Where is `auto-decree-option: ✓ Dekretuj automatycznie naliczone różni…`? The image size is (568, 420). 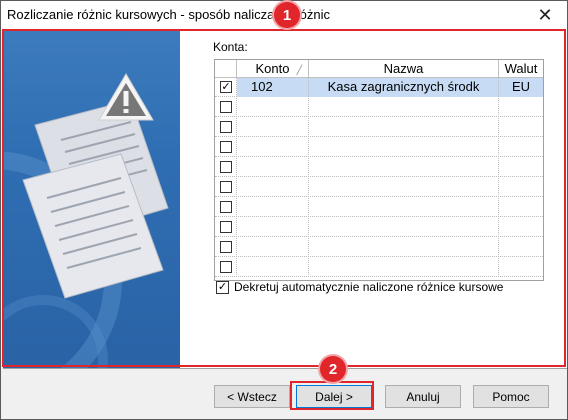
auto-decree-option: ✓ Dekretuj automatycznie naliczone różni… is located at coordinates (359, 287).